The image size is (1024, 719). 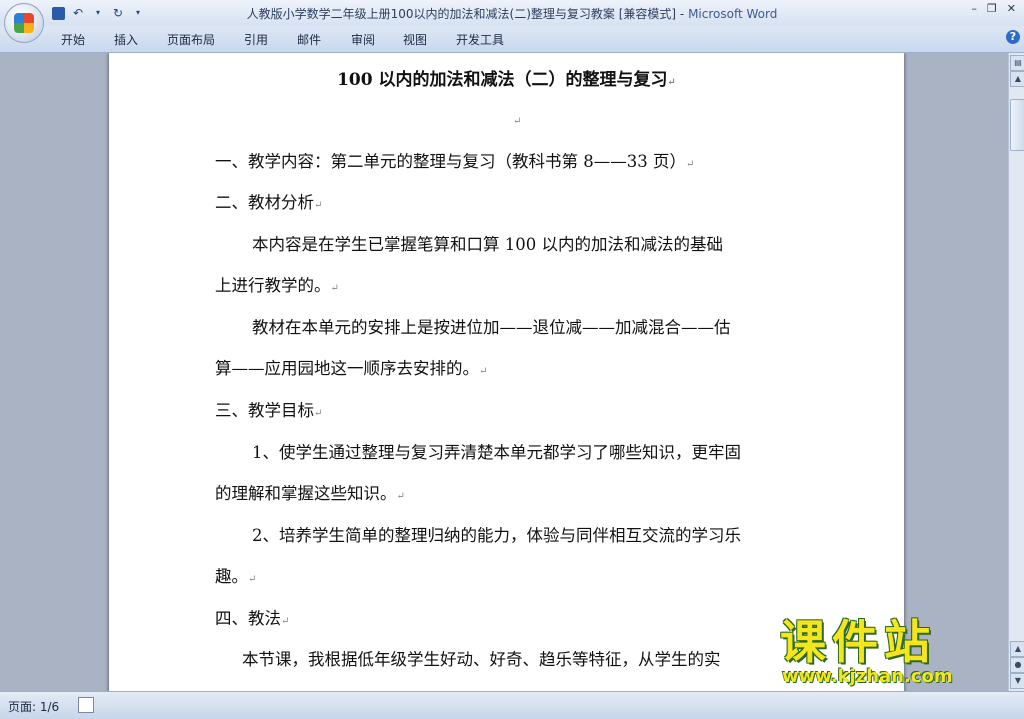 I want to click on watermark-url: www.kjzhan.com, so click(x=867, y=676).